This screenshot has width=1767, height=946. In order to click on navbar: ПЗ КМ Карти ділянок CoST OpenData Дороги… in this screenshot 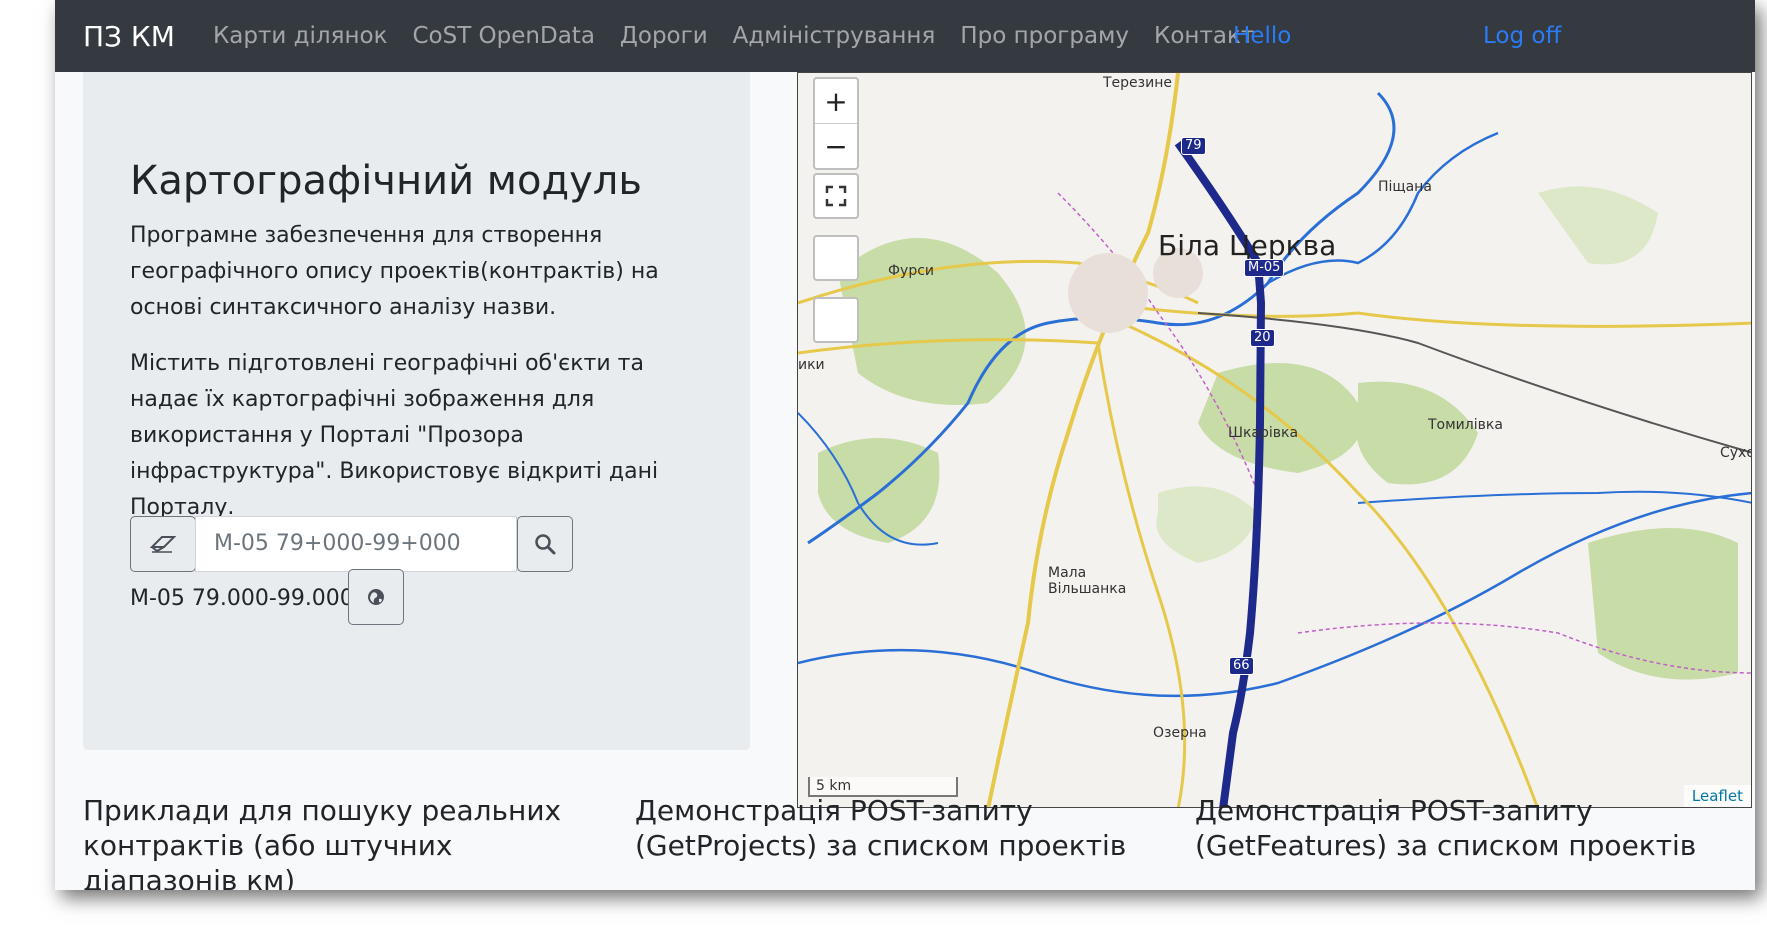, I will do `click(905, 36)`.